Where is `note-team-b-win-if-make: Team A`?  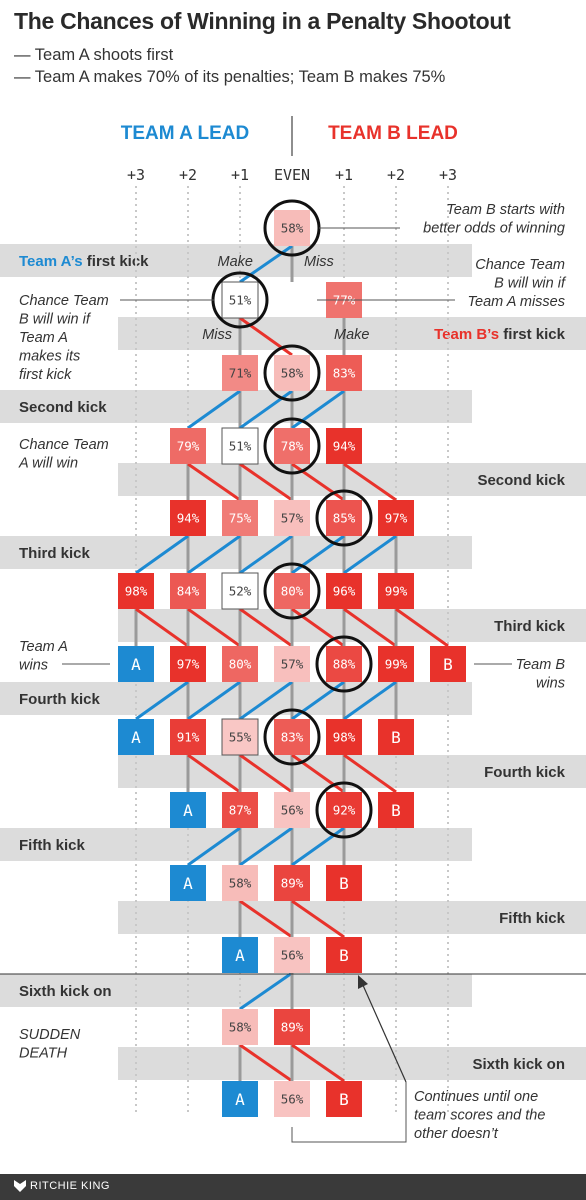 note-team-b-win-if-make: Team A is located at coordinates (43, 338).